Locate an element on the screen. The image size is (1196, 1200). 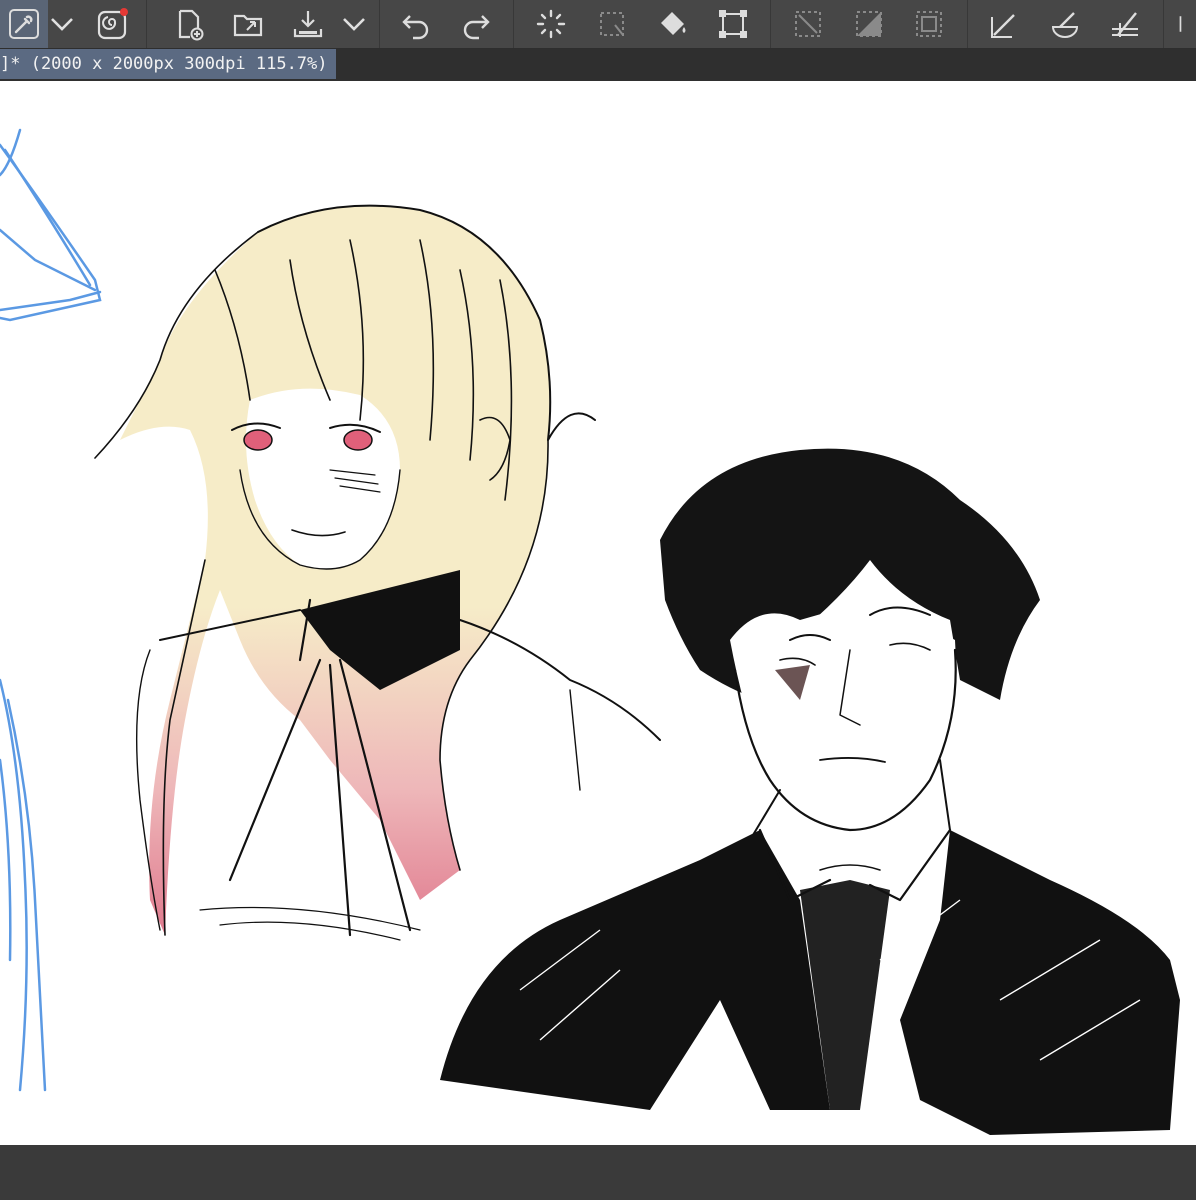
bottom-bar is located at coordinates (598, 1172).